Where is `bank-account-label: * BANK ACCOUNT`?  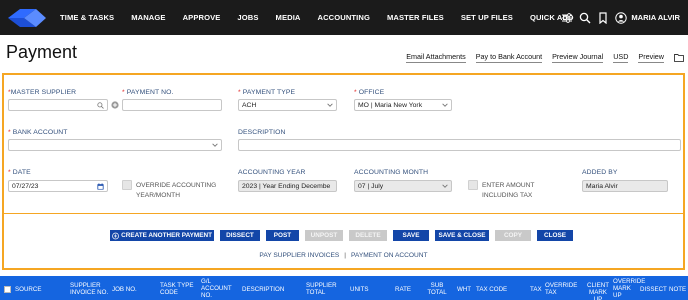
bank-account-label: * BANK ACCOUNT is located at coordinates (38, 132).